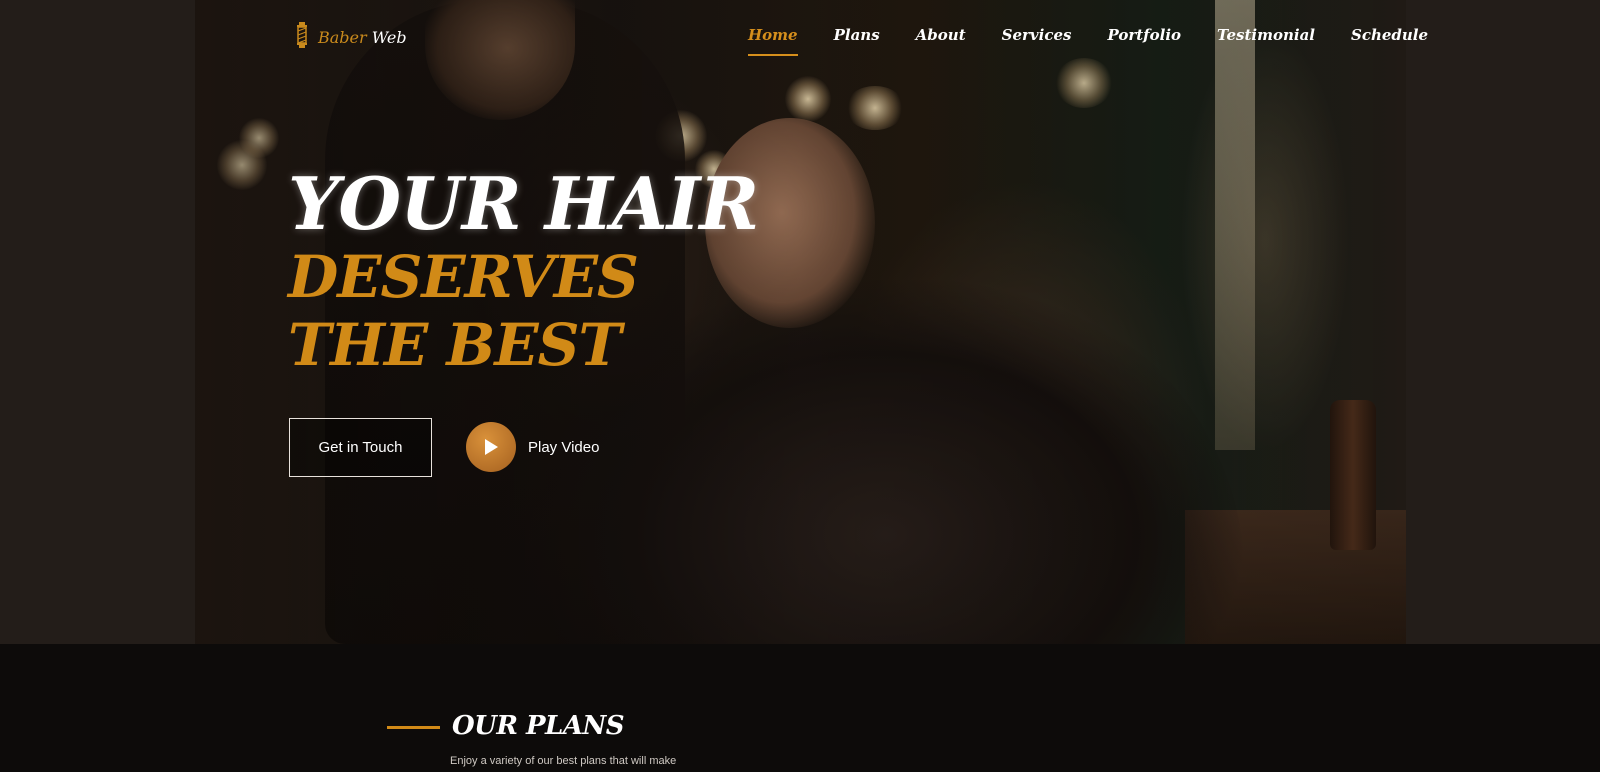 The width and height of the screenshot is (1600, 772). Describe the element at coordinates (773, 41) in the screenshot. I see `nav-home: Home` at that location.